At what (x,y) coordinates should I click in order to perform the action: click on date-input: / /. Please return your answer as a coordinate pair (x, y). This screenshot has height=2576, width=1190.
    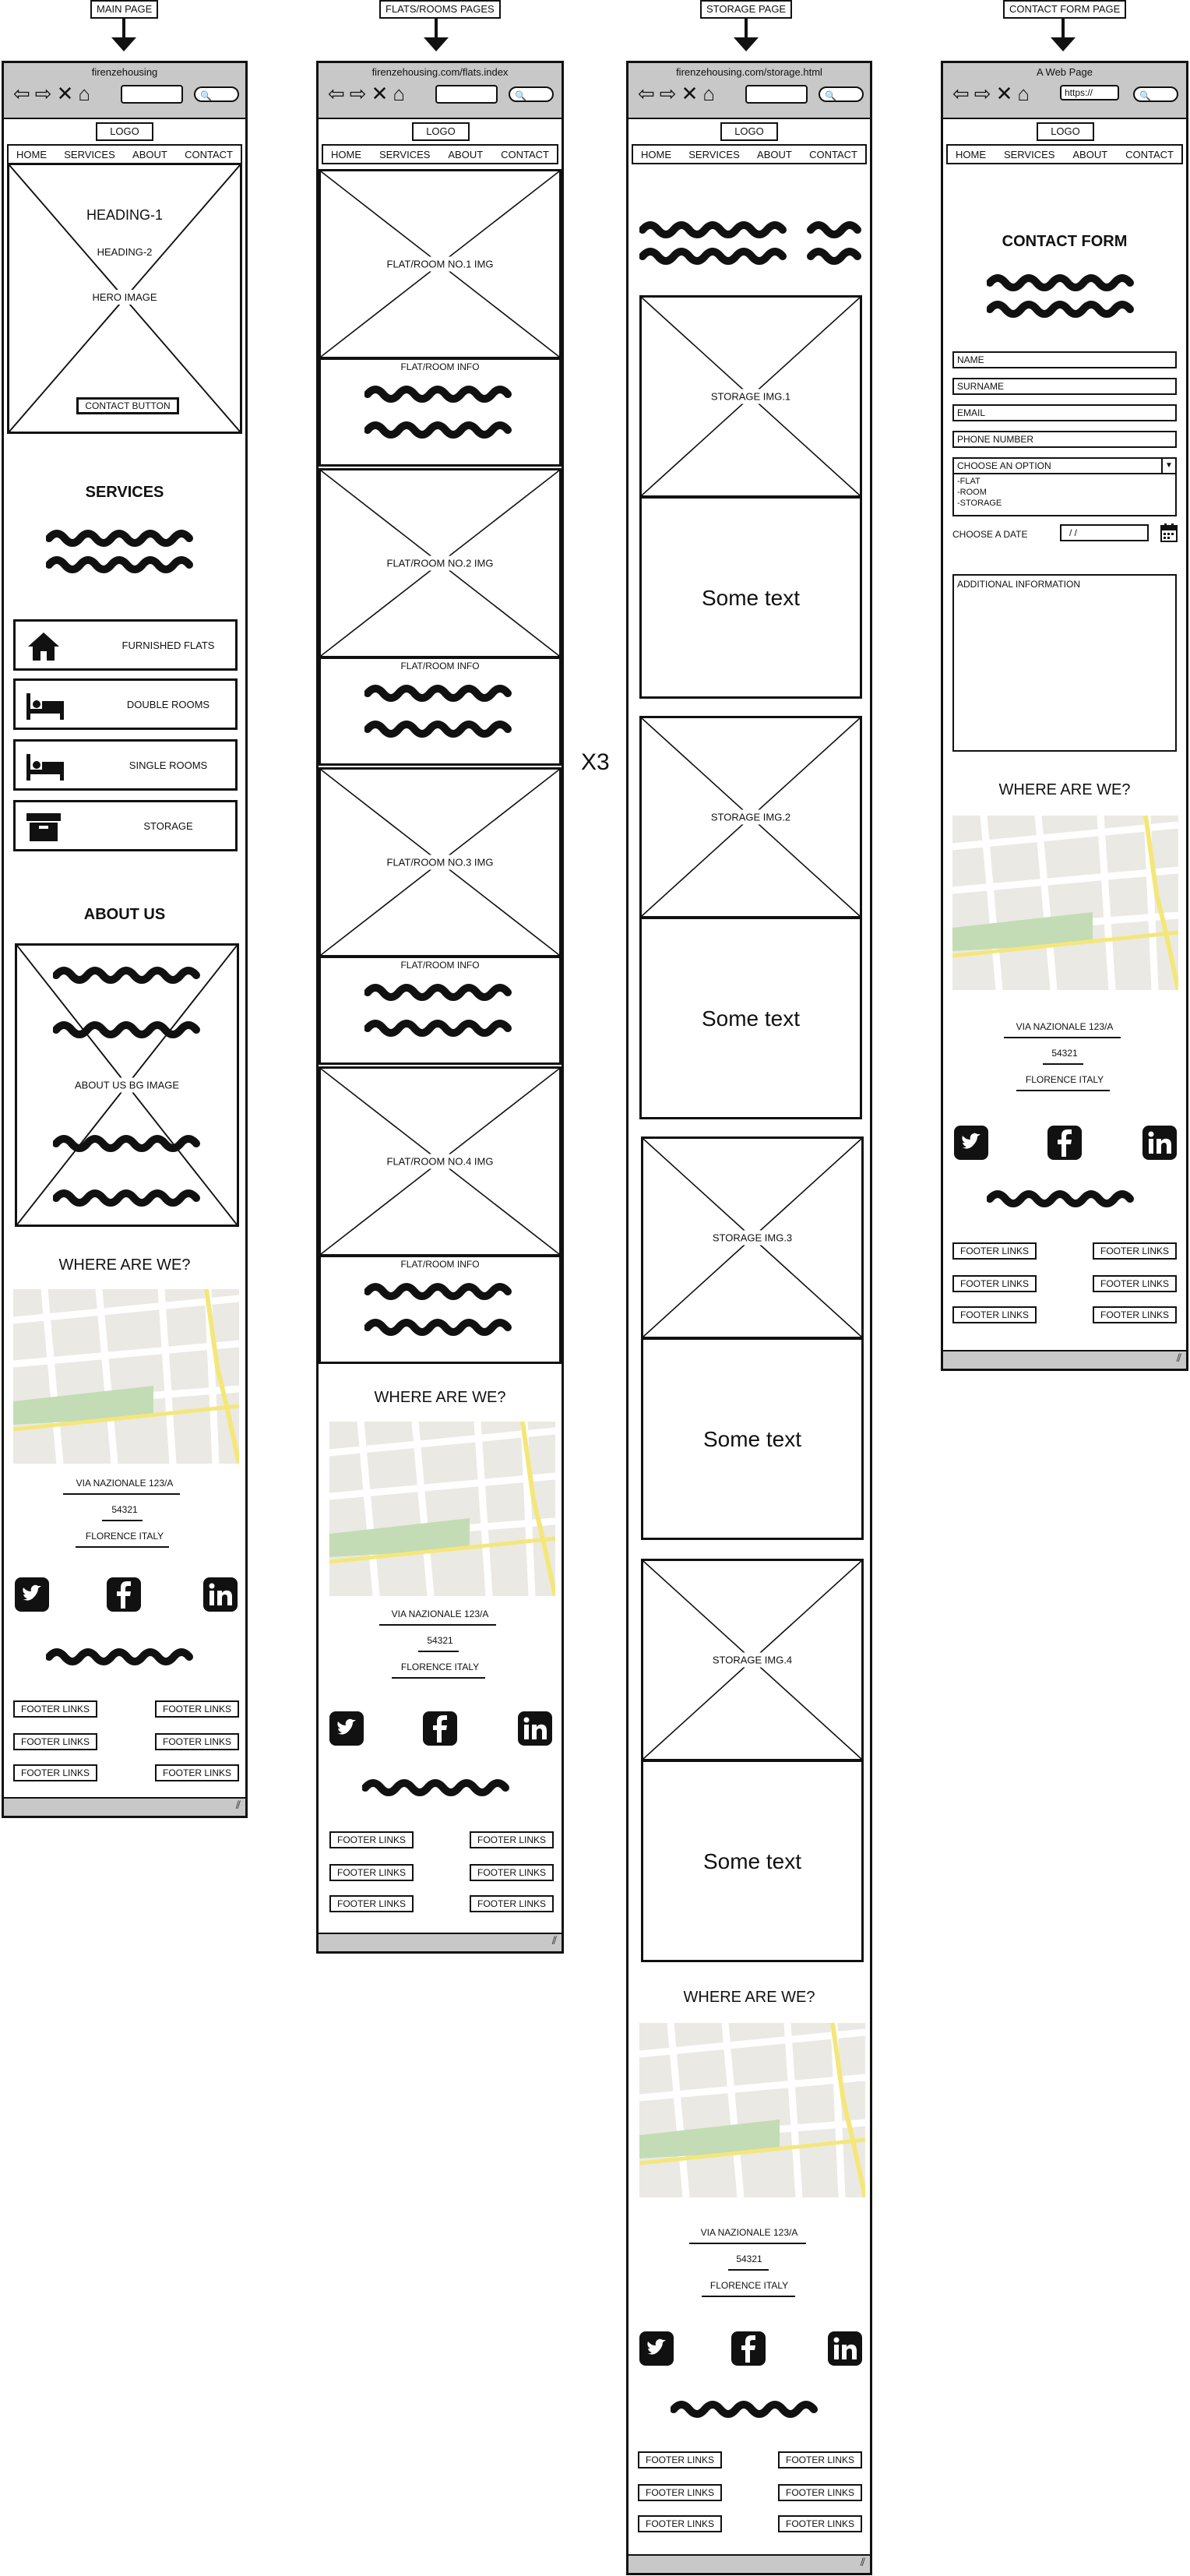
    Looking at the image, I should click on (1104, 532).